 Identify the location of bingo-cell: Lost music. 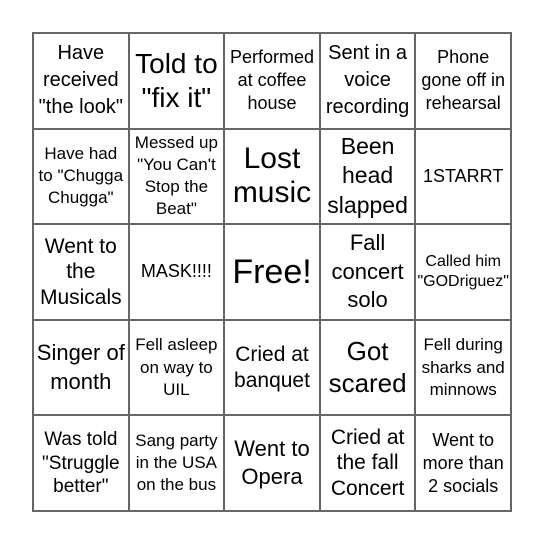
(272, 176).